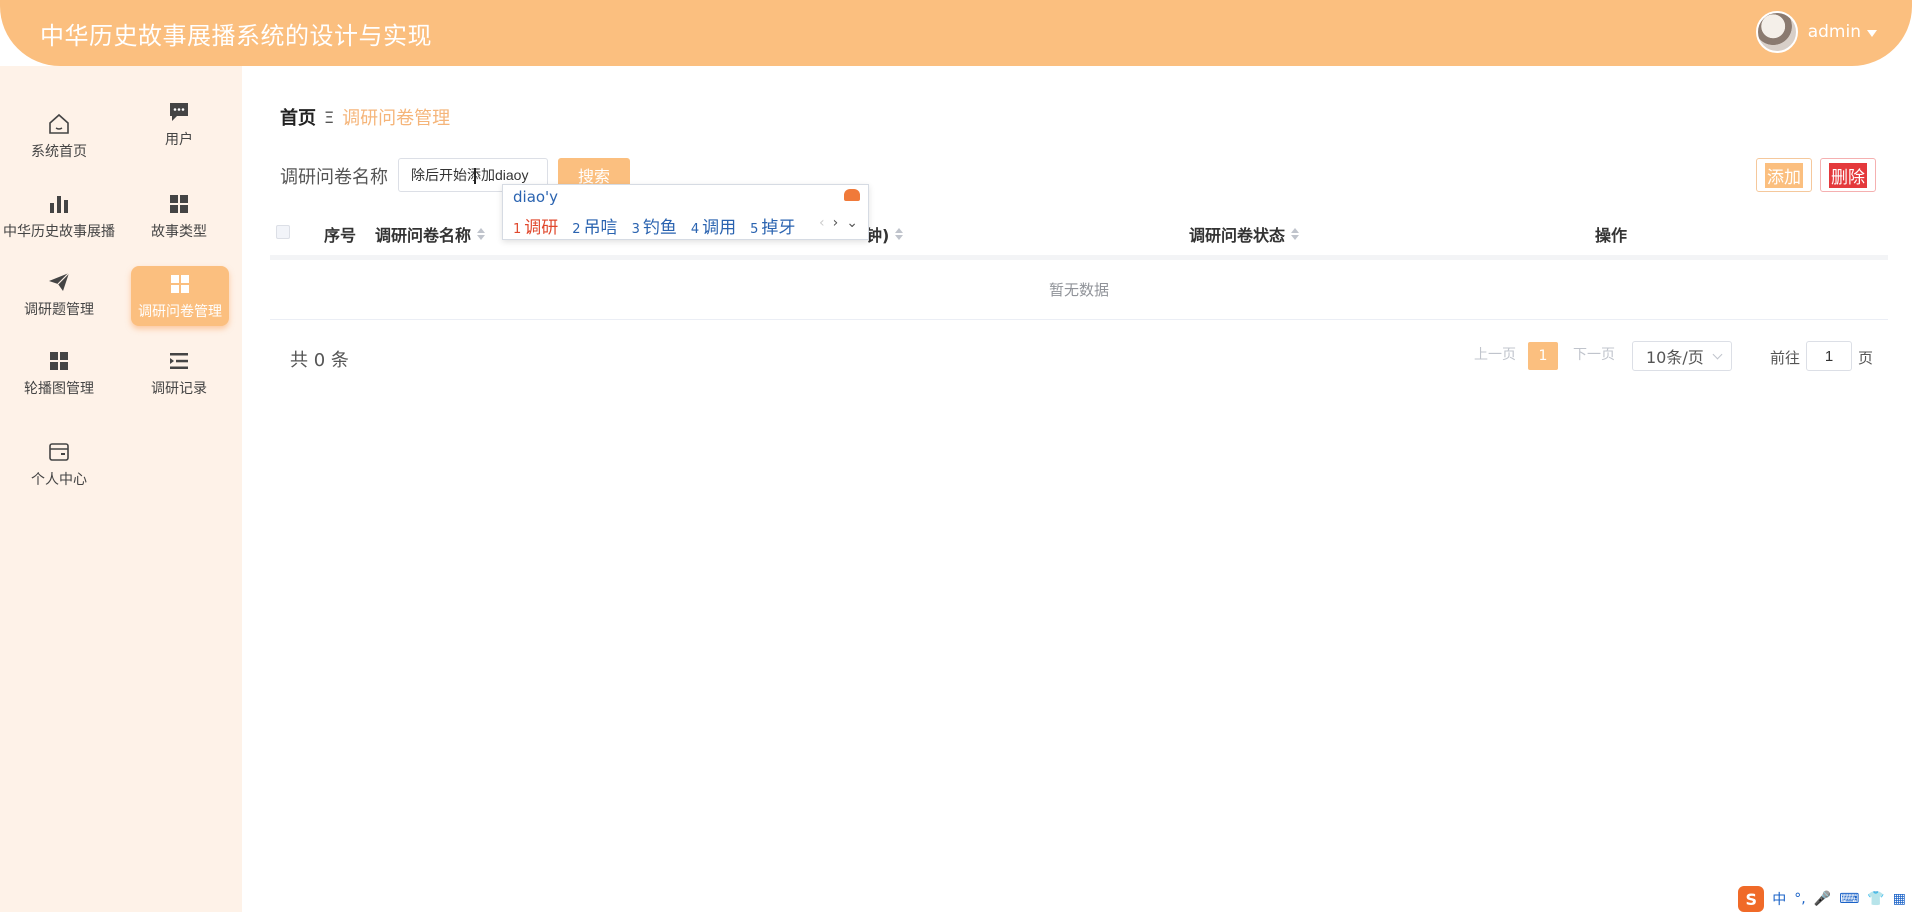  What do you see at coordinates (1899, 899) in the screenshot?
I see `apps-icon: ▦` at bounding box center [1899, 899].